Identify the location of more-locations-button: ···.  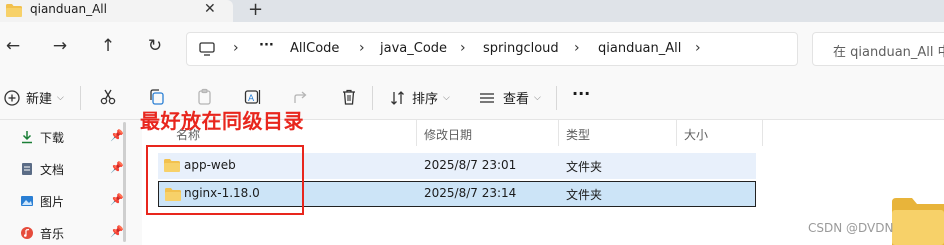
(266, 45).